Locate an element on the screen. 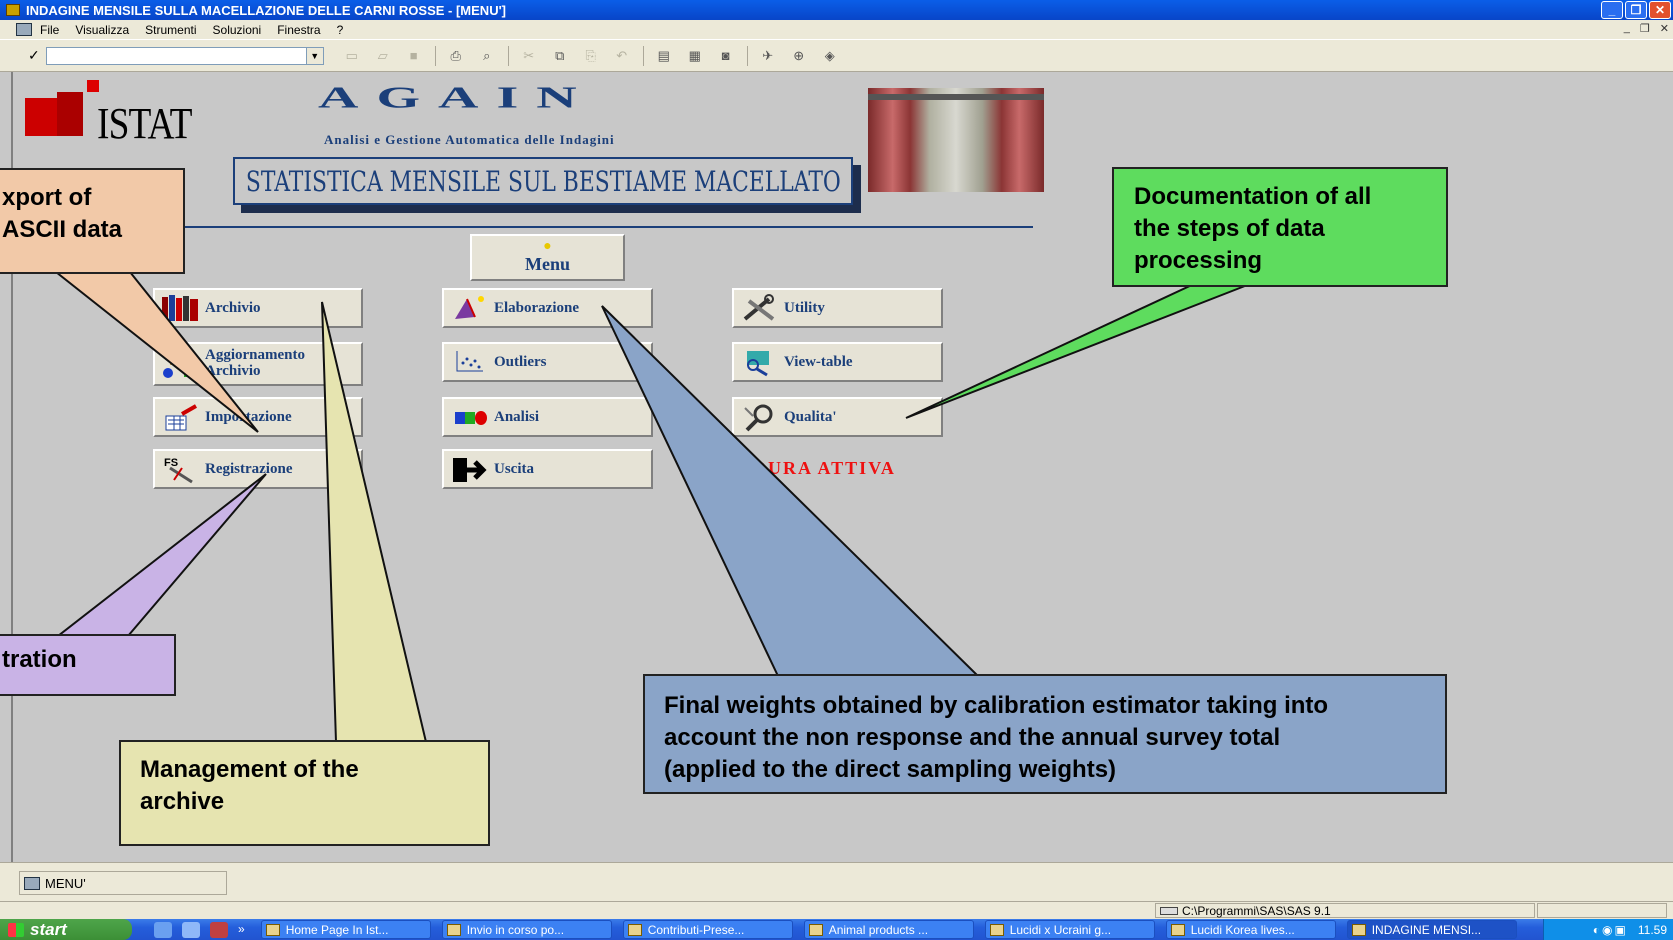 Image resolution: width=1673 pixels, height=940 pixels. aggiornamento-label-1: Aggiornamento is located at coordinates (255, 355).